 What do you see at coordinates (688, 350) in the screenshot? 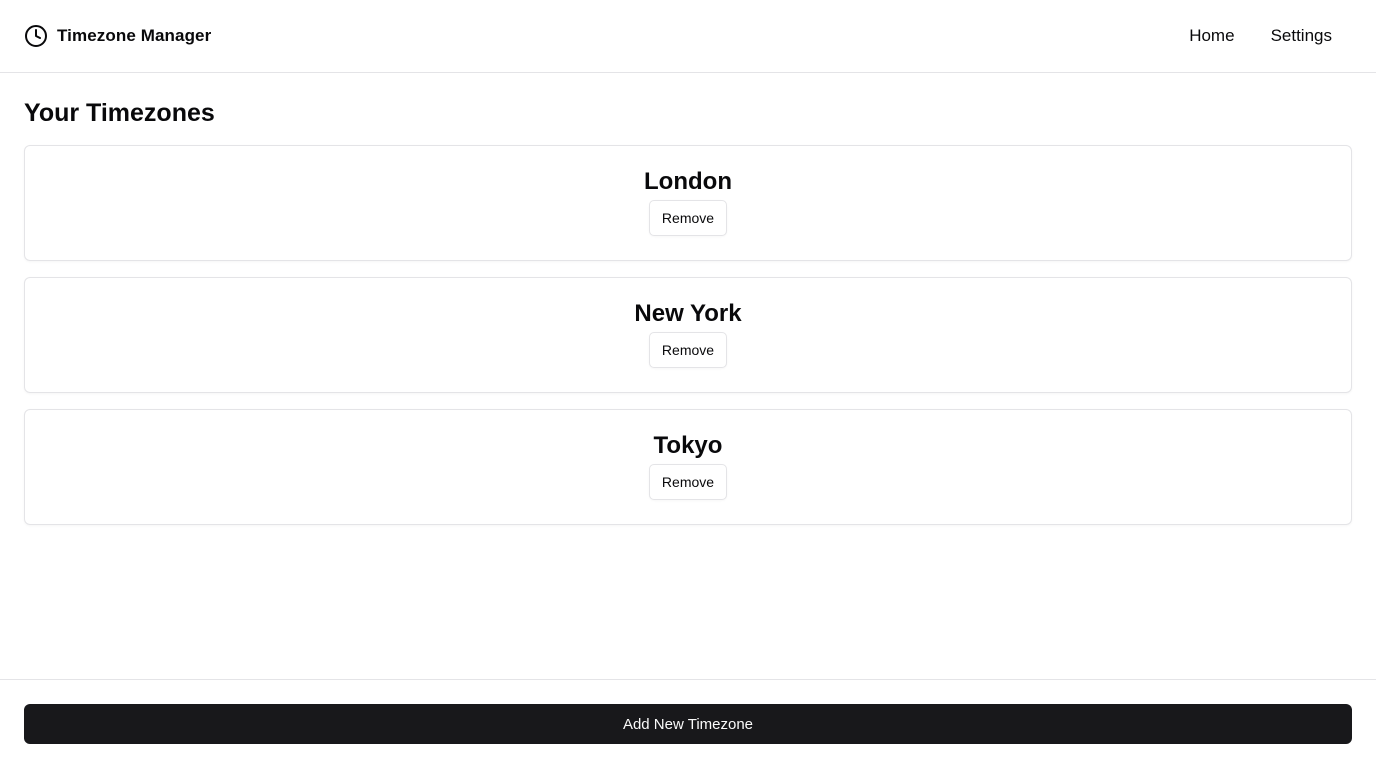
I see `remove-new-york-button: Remove` at bounding box center [688, 350].